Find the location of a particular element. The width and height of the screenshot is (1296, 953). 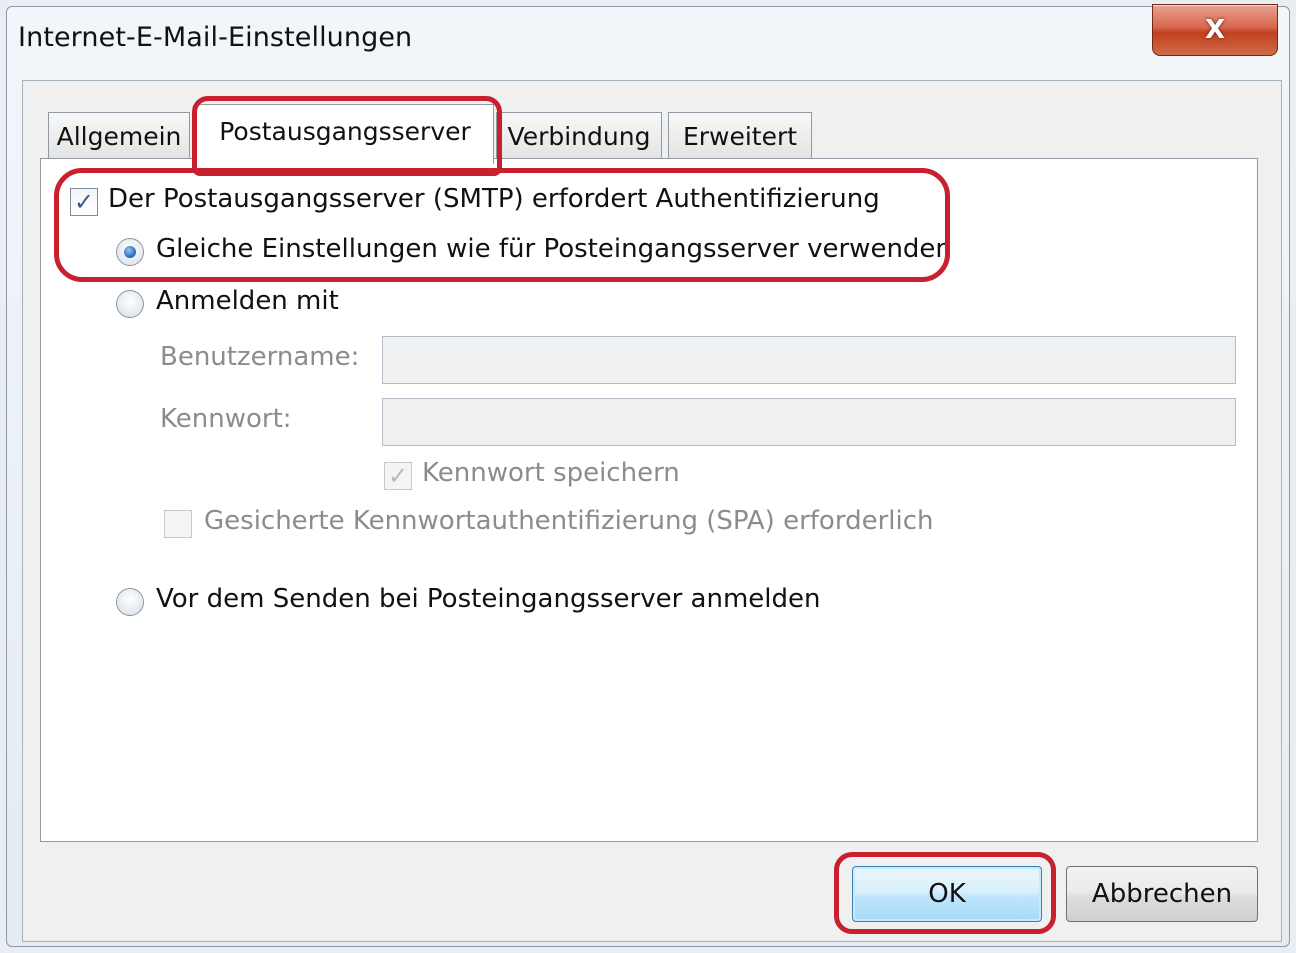

tab-postausgangsserver: Postausgangsserver is located at coordinates (345, 134).